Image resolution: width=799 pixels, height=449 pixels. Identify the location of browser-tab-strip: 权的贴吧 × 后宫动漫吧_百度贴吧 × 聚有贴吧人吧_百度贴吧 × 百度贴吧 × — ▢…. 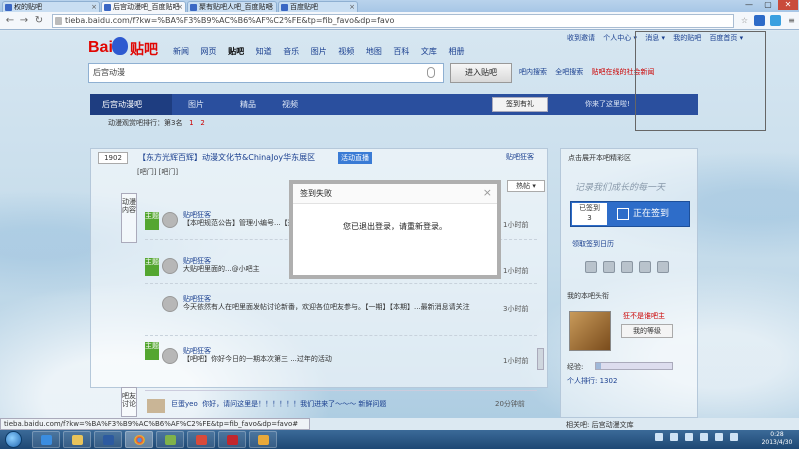
(399, 6).